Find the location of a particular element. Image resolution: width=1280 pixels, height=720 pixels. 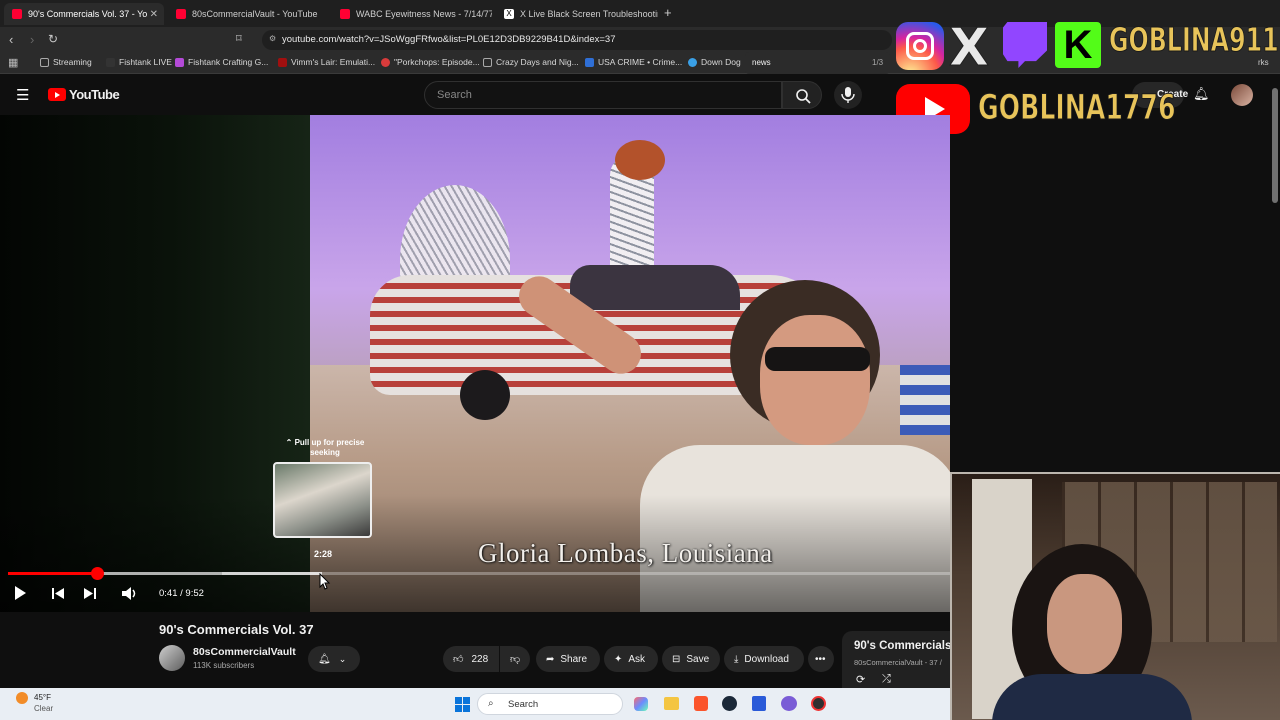

chevron-down-icon: ⌄ is located at coordinates (342, 658).